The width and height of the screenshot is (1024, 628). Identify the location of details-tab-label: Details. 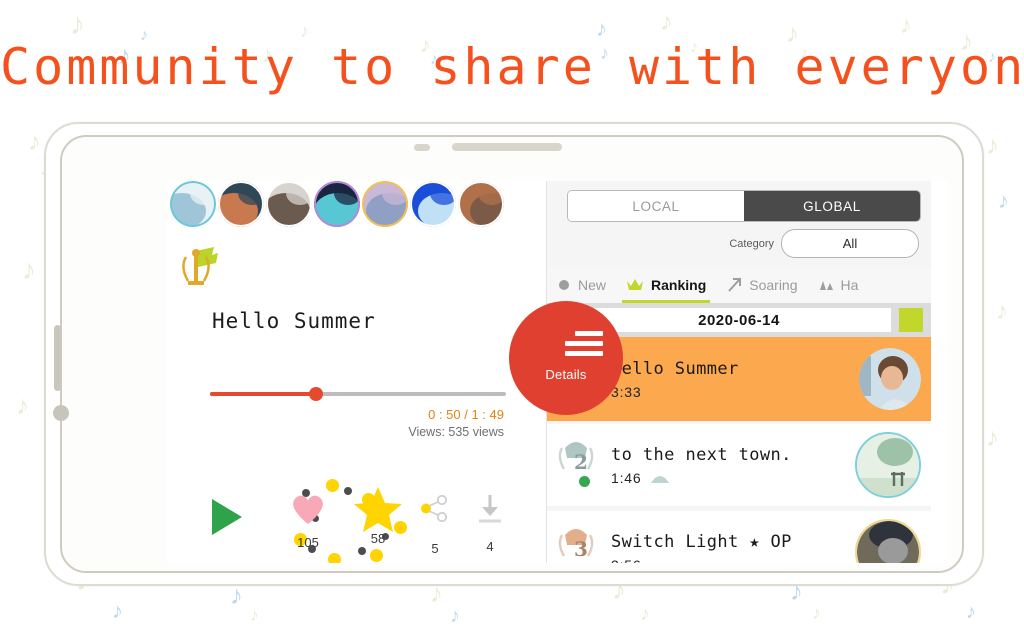
(566, 374).